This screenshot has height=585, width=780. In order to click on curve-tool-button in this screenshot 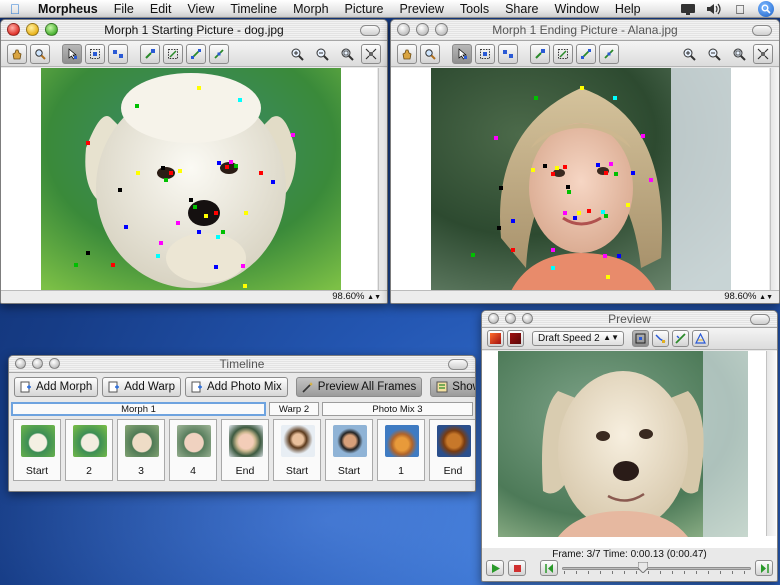, I will do `click(196, 53)`.